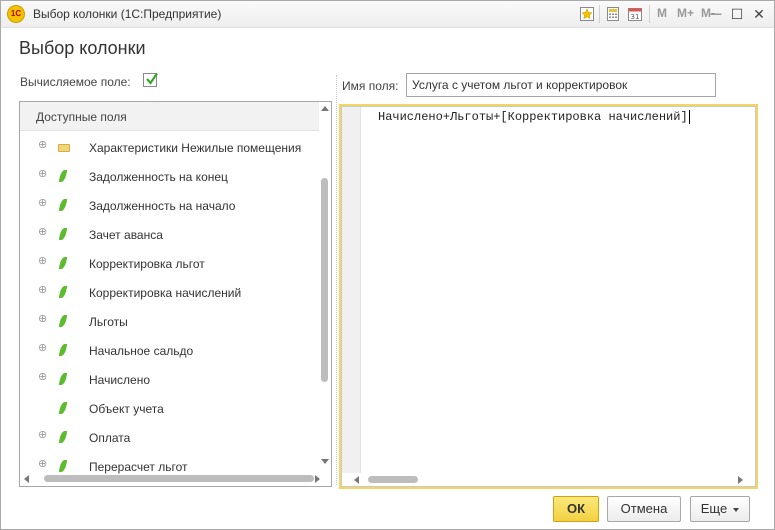 This screenshot has width=775, height=530. What do you see at coordinates (141, 351) in the screenshot?
I see `tree-item-label: Начальное сальдо` at bounding box center [141, 351].